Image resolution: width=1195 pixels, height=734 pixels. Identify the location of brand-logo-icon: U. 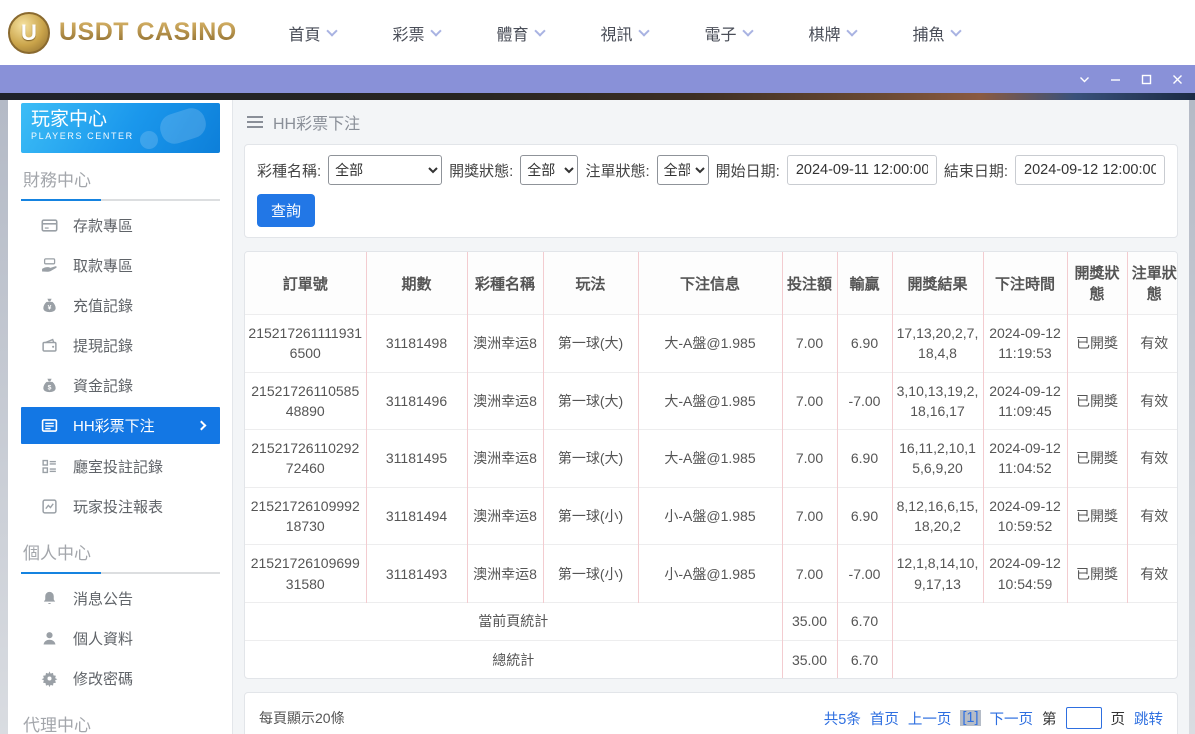
(29, 32).